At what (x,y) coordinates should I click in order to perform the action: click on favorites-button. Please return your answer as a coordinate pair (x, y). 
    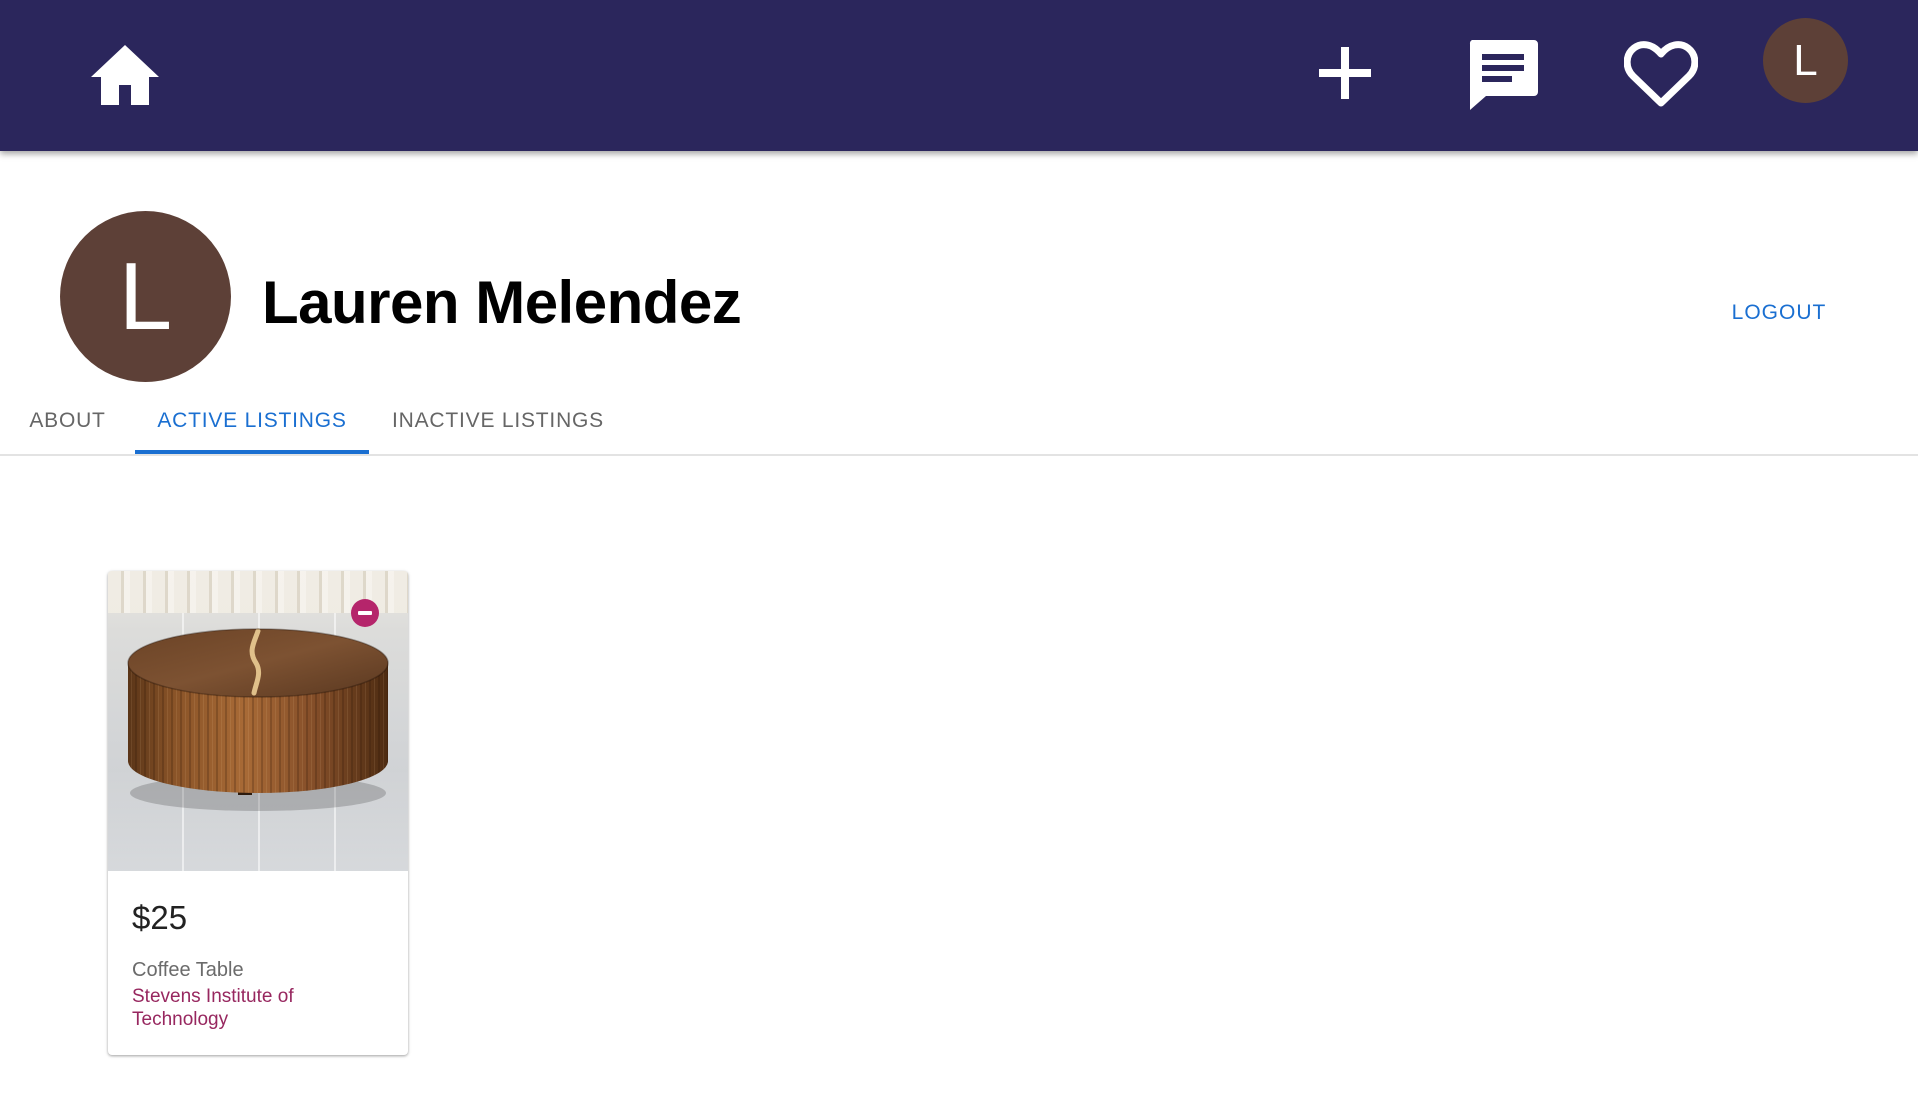
    Looking at the image, I should click on (1661, 75).